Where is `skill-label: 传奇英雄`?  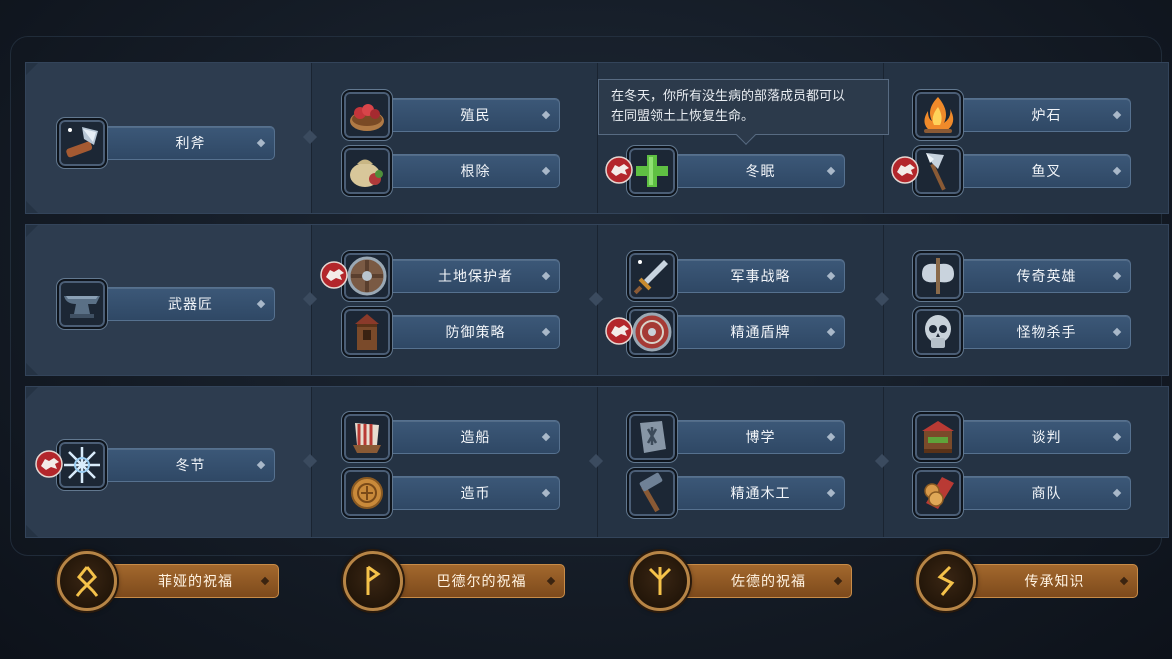 skill-label: 传奇英雄 is located at coordinates (1047, 276).